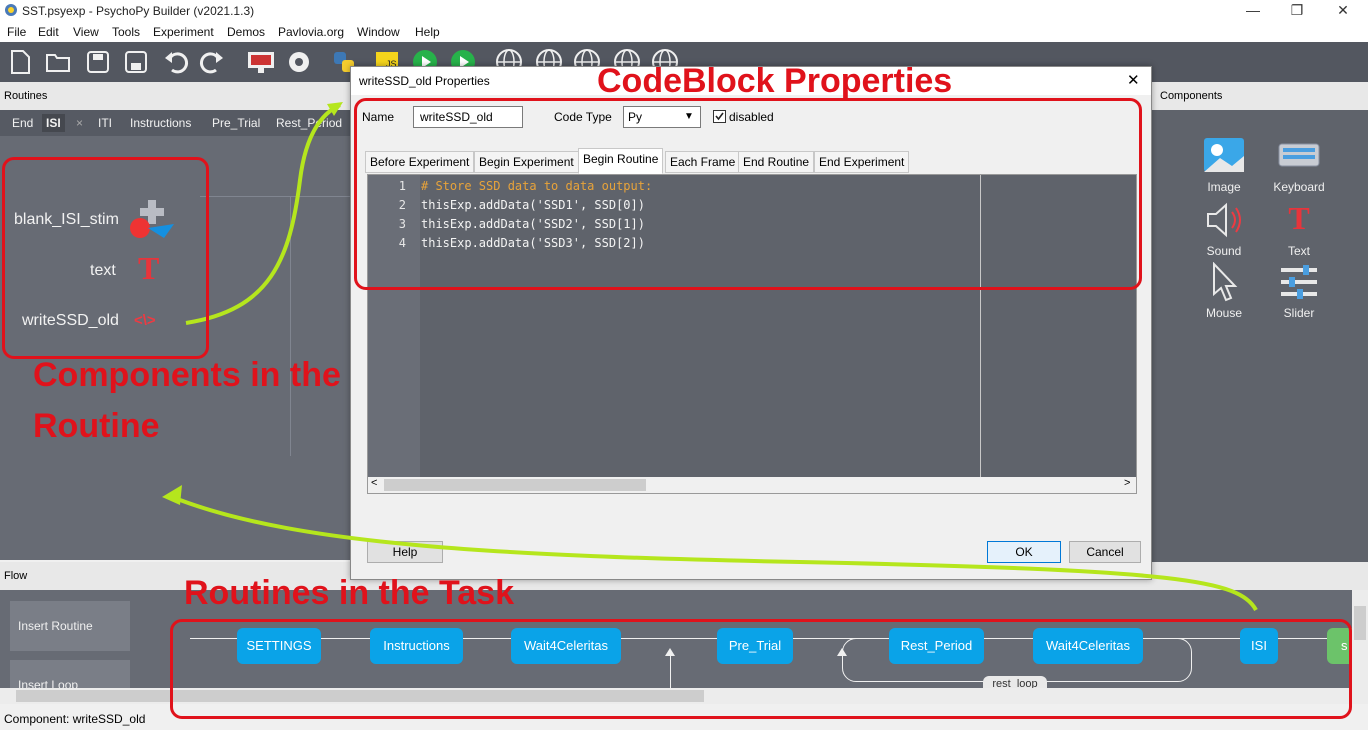  Describe the element at coordinates (775, 81) in the screenshot. I see `annotation-codeblock: CodeBlock Properties` at that location.